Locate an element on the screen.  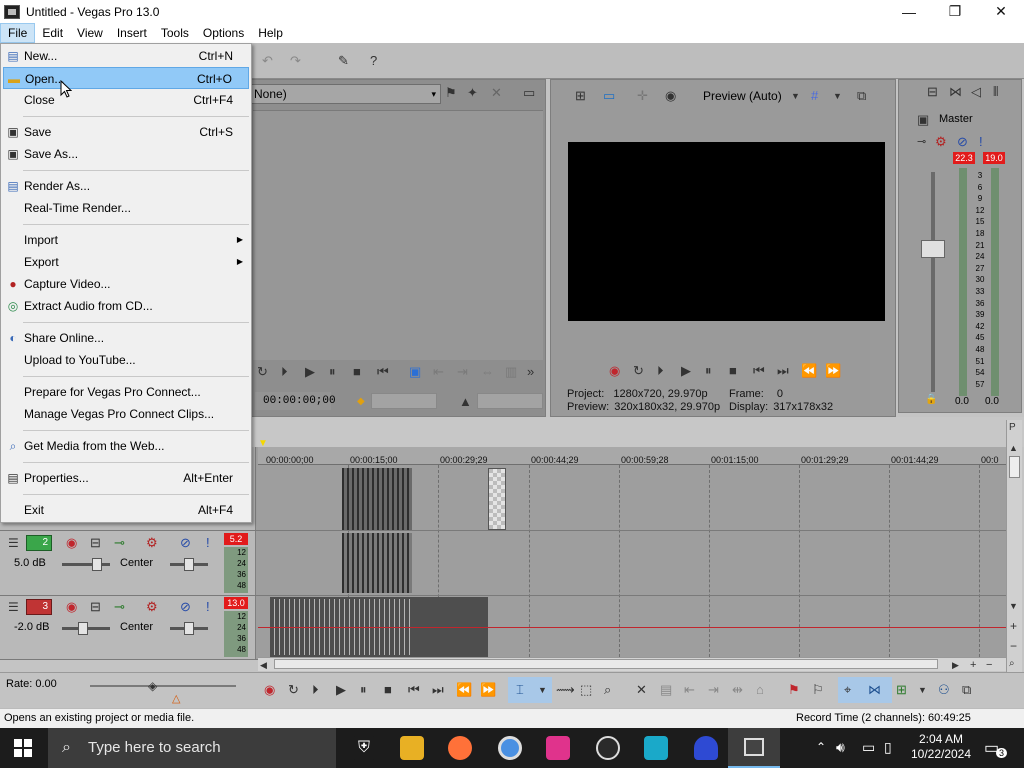
zoom-out-h-icon: − is located at coordinates (989, 665).